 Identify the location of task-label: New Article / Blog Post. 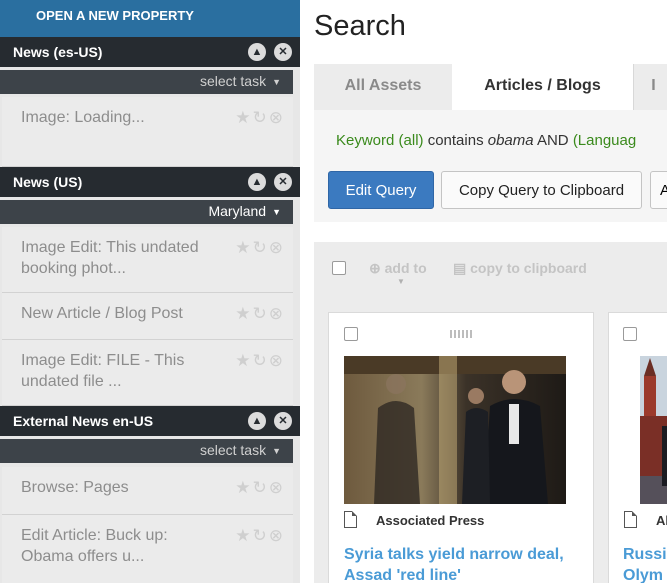
(102, 313).